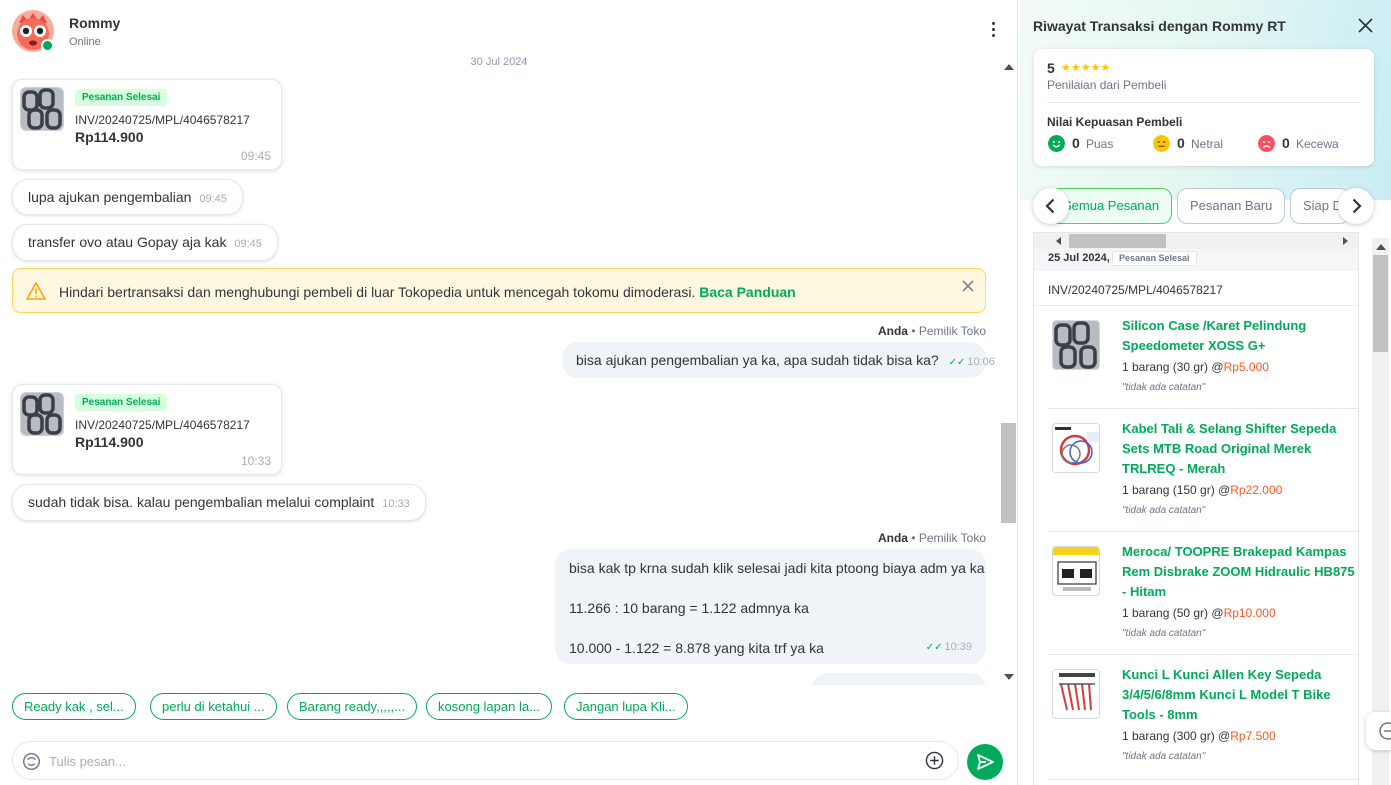 The height and width of the screenshot is (785, 1391). I want to click on product-quantity: 1 barang (150 gr) @Rp22.000, so click(1202, 490).